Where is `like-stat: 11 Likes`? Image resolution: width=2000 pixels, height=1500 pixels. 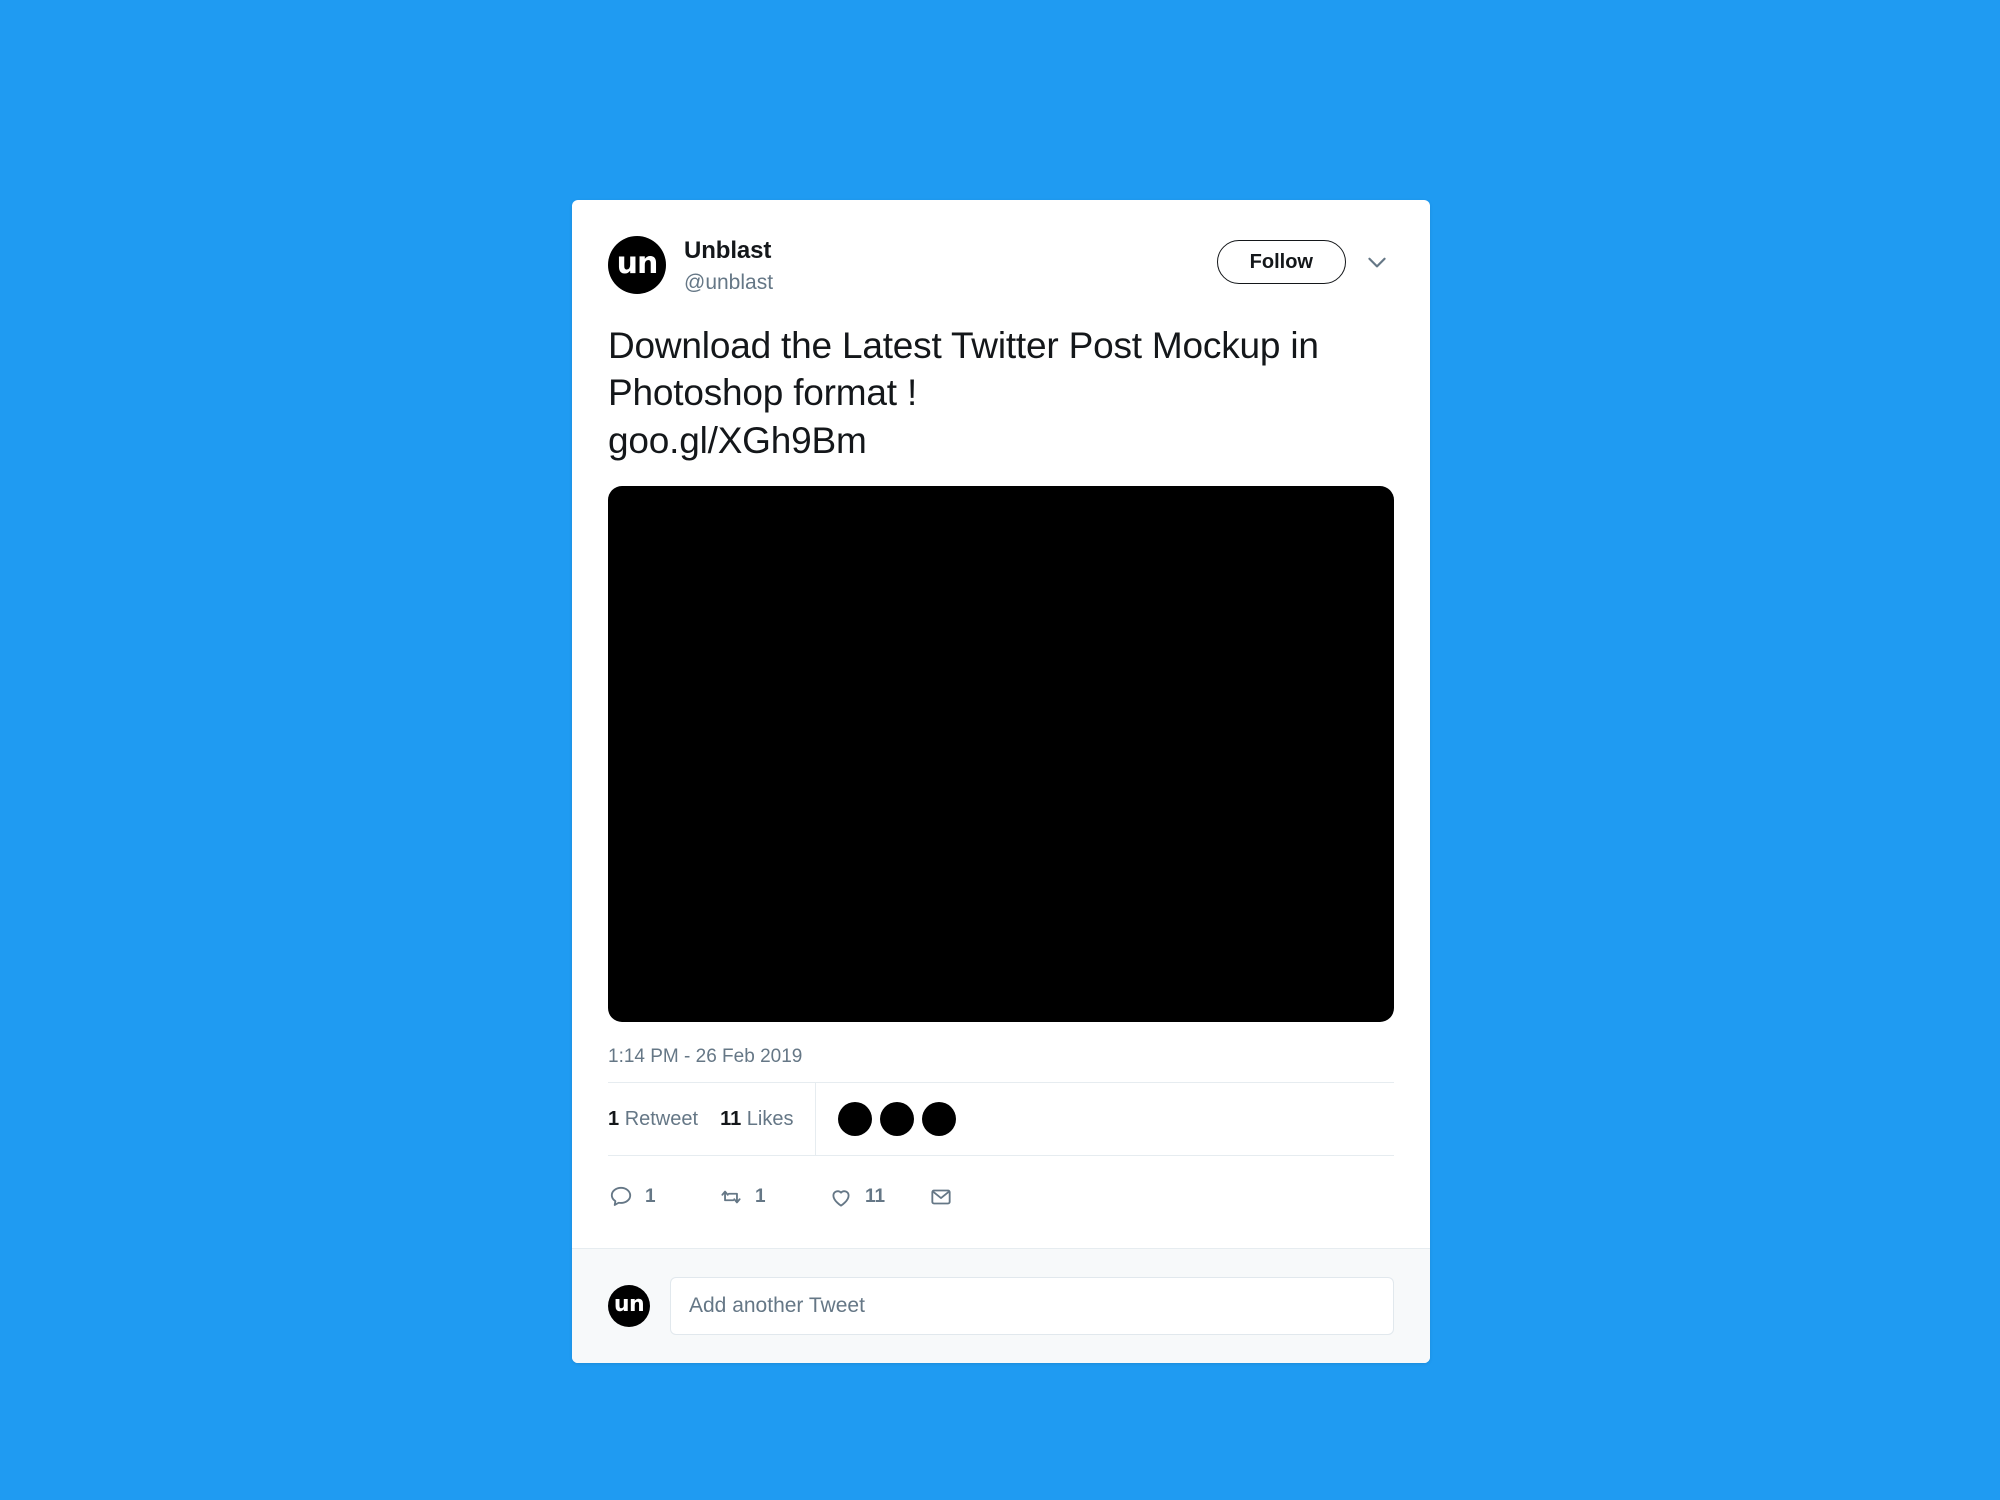 like-stat: 11 Likes is located at coordinates (756, 1119).